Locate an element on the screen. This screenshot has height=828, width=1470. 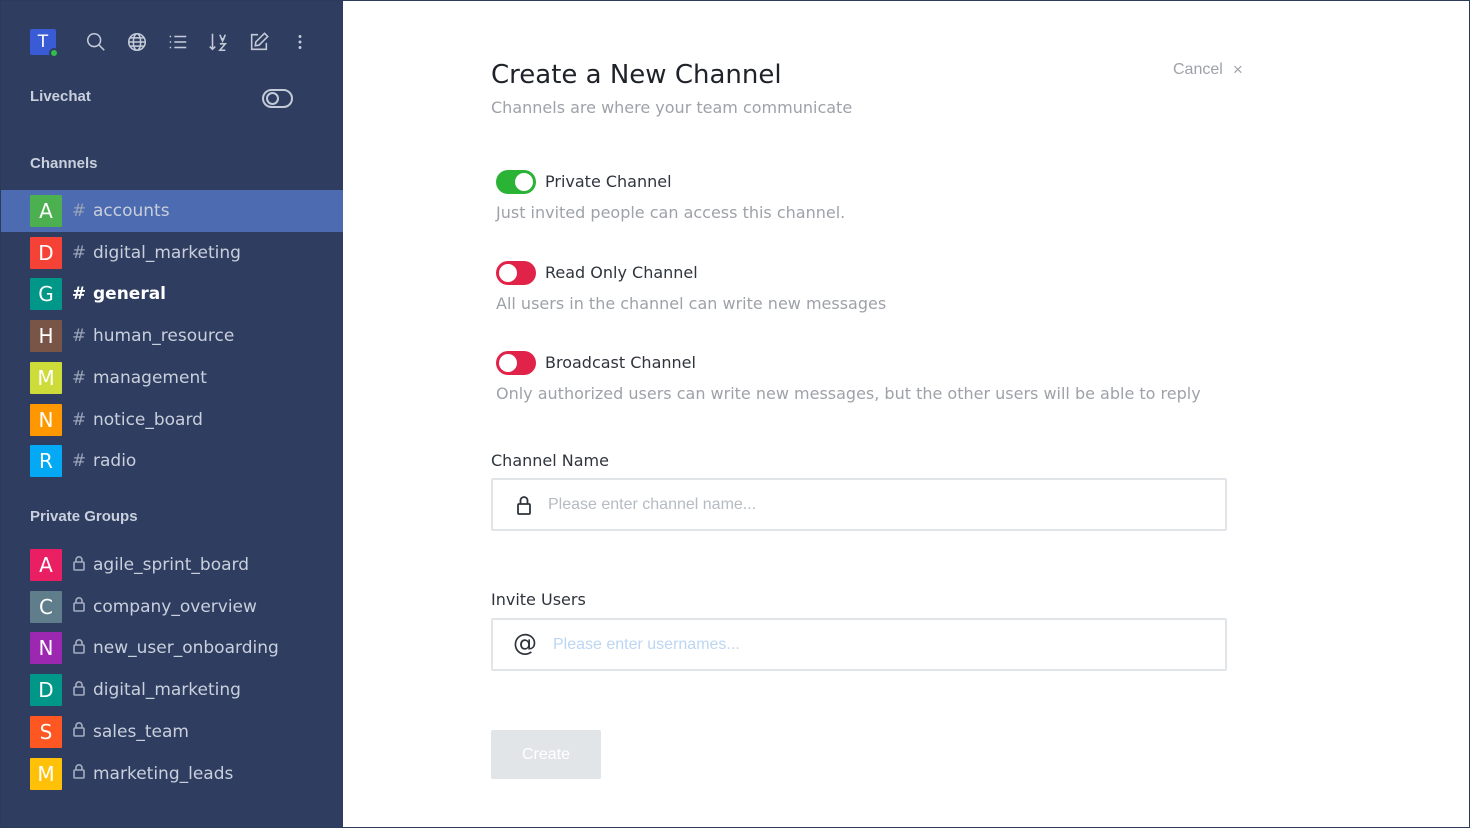
online-status-dot is located at coordinates (54, 53).